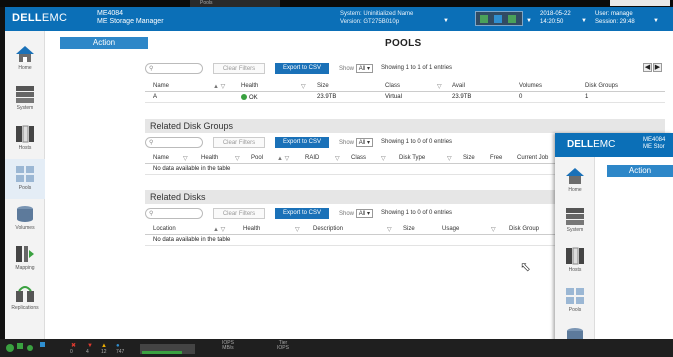 The height and width of the screenshot is (357, 673). I want to click on logo-dell: DELL, so click(27, 18).